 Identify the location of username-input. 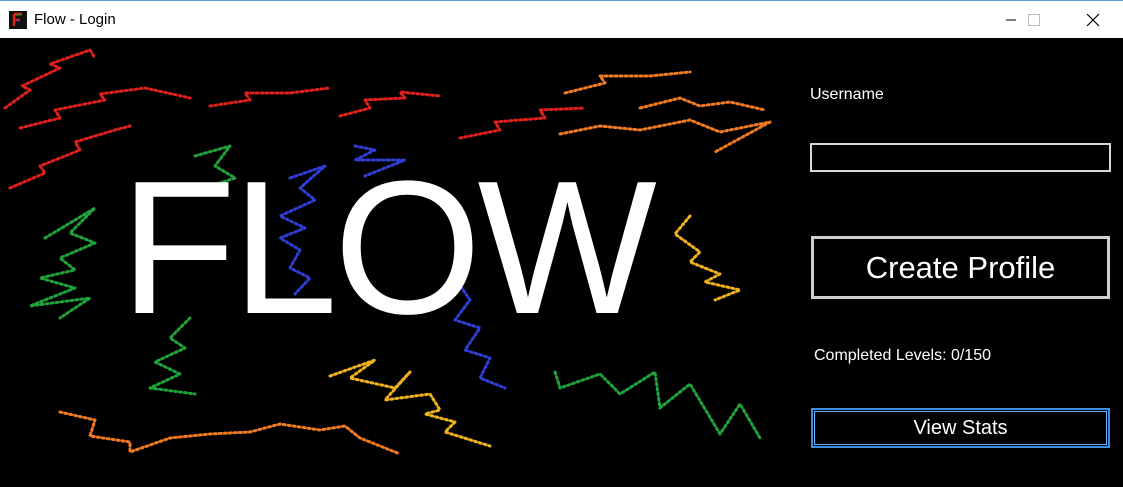
(960, 157).